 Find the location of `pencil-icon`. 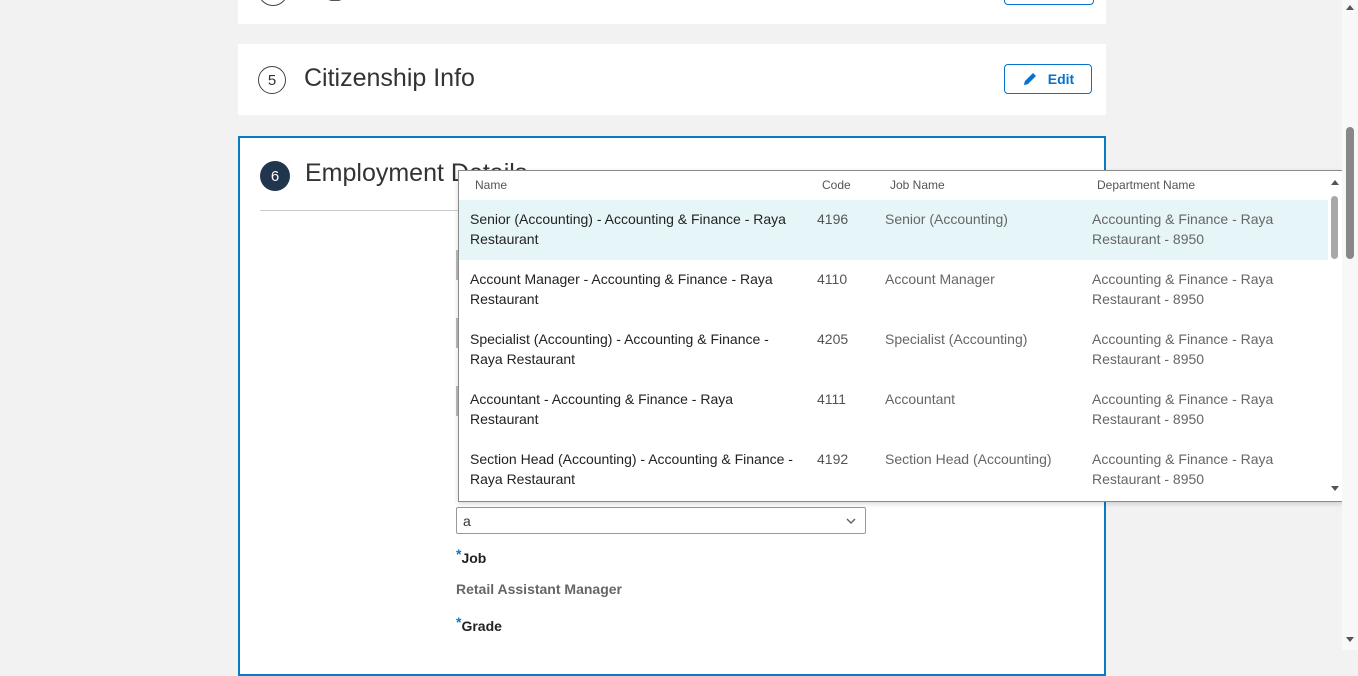

pencil-icon is located at coordinates (1030, 79).